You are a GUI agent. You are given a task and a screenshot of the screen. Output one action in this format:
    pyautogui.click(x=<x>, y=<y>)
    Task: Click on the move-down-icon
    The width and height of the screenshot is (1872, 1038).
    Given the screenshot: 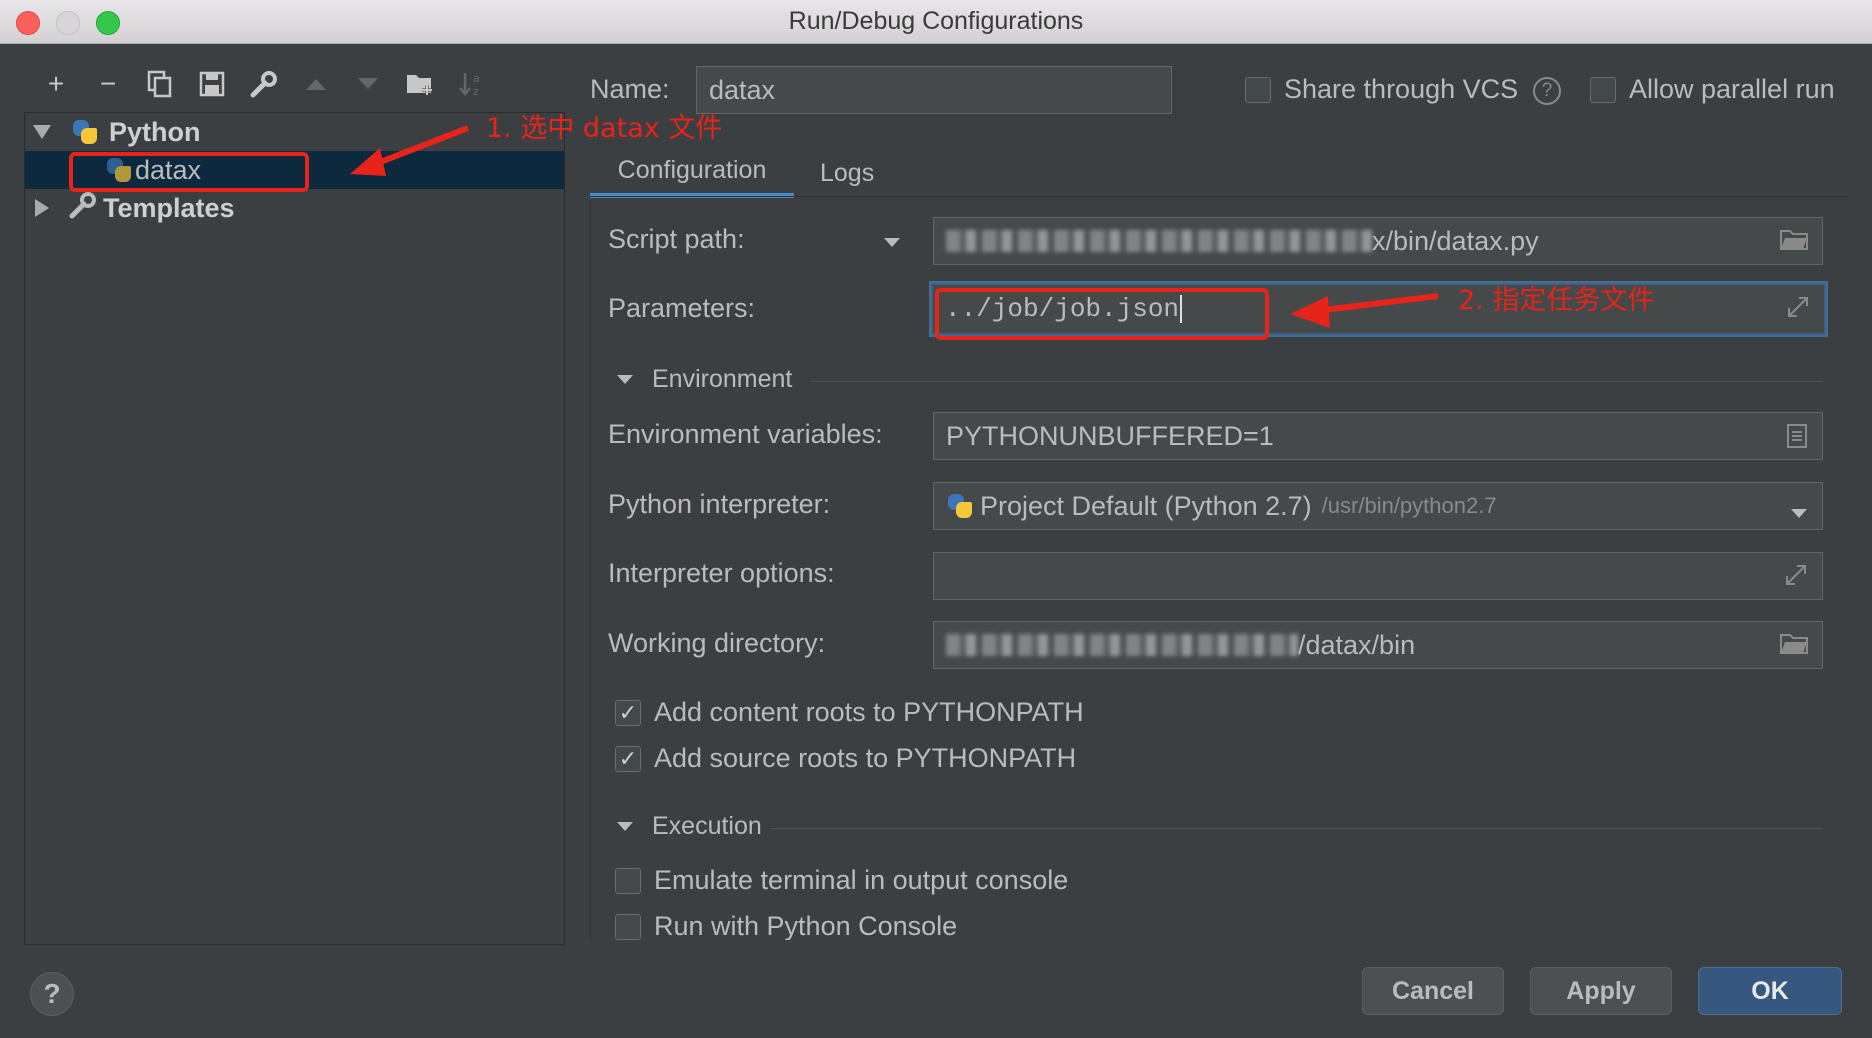 What is the action you would take?
    pyautogui.click(x=368, y=84)
    